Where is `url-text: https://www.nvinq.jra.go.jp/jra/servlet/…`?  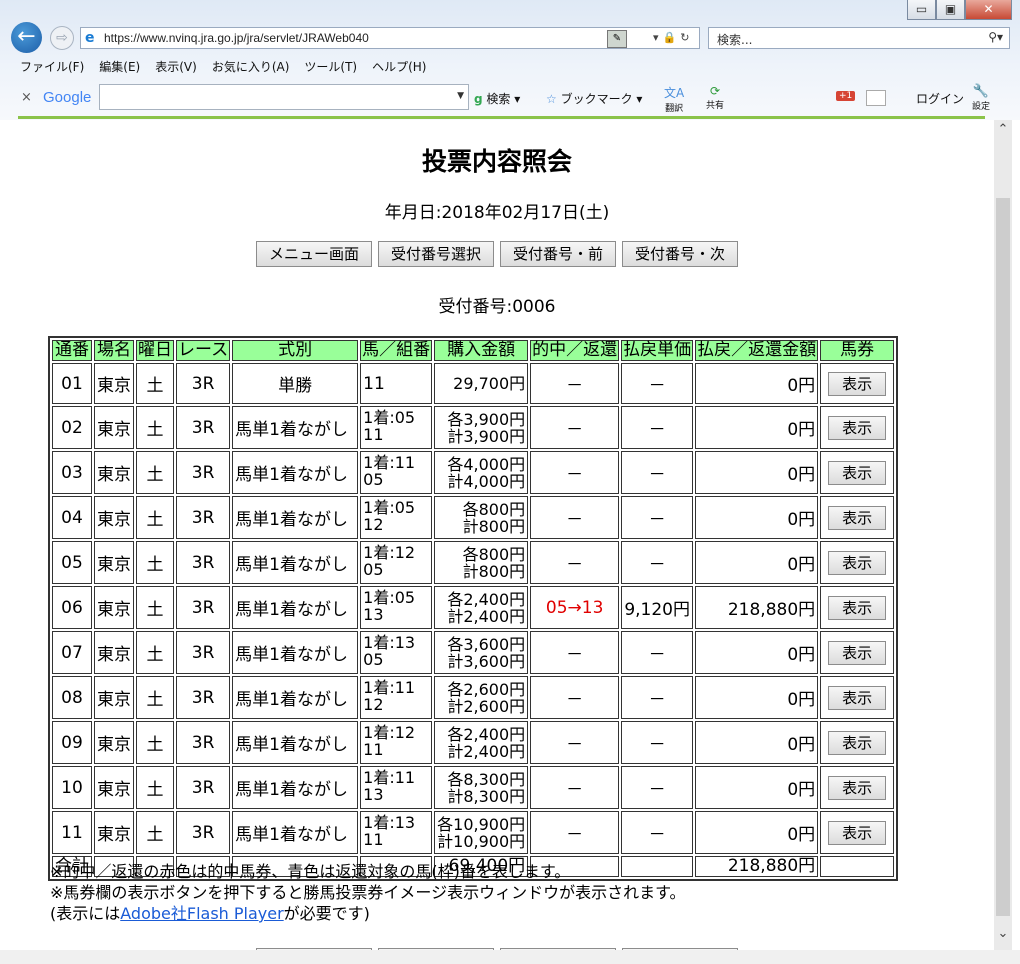 url-text: https://www.nvinq.jra.go.jp/jra/servlet/… is located at coordinates (236, 38).